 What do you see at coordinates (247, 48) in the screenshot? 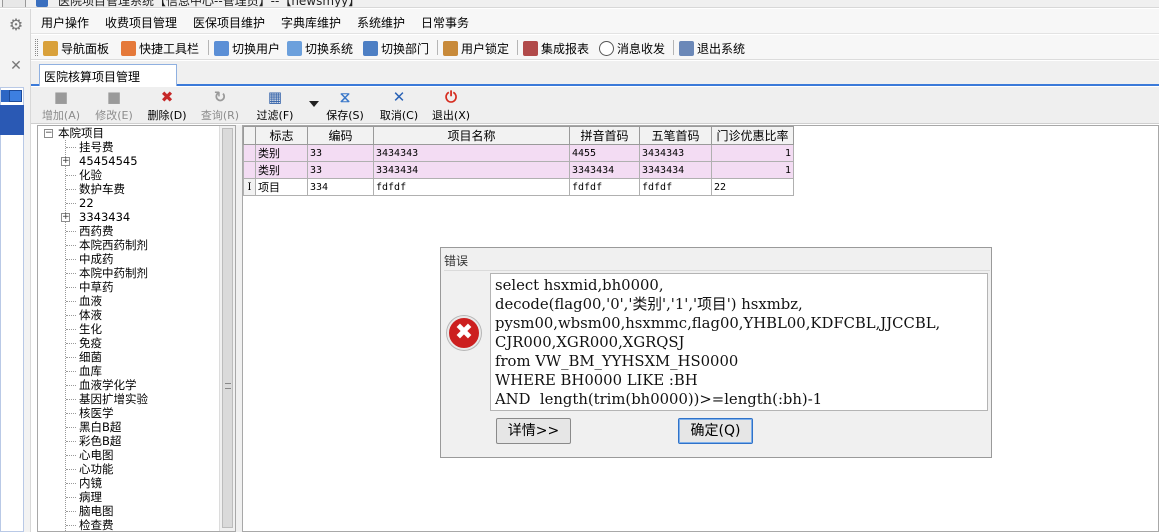
I see `switch-user-button: 切换用户` at bounding box center [247, 48].